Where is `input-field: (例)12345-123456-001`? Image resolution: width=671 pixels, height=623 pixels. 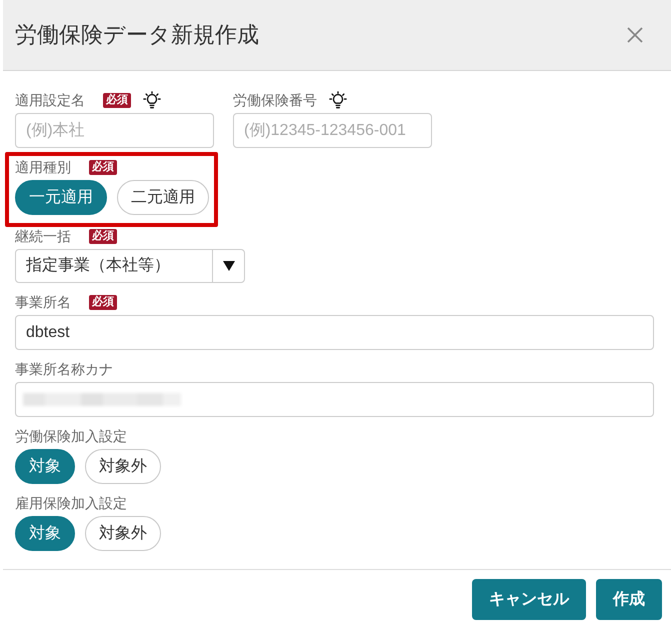 input-field: (例)12345-123456-001 is located at coordinates (332, 130).